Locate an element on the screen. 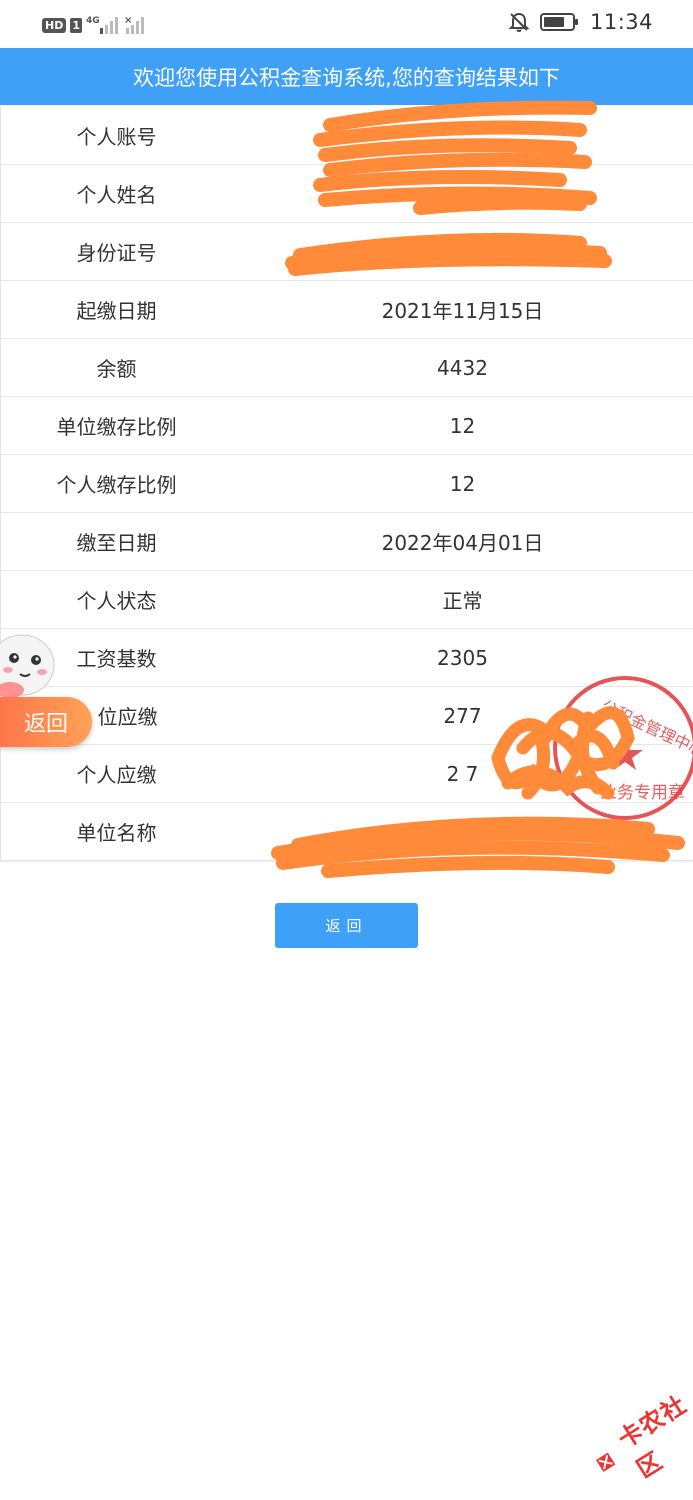 This screenshot has height=1500, width=693. table-row: 个人状态 正常 is located at coordinates (347, 599).